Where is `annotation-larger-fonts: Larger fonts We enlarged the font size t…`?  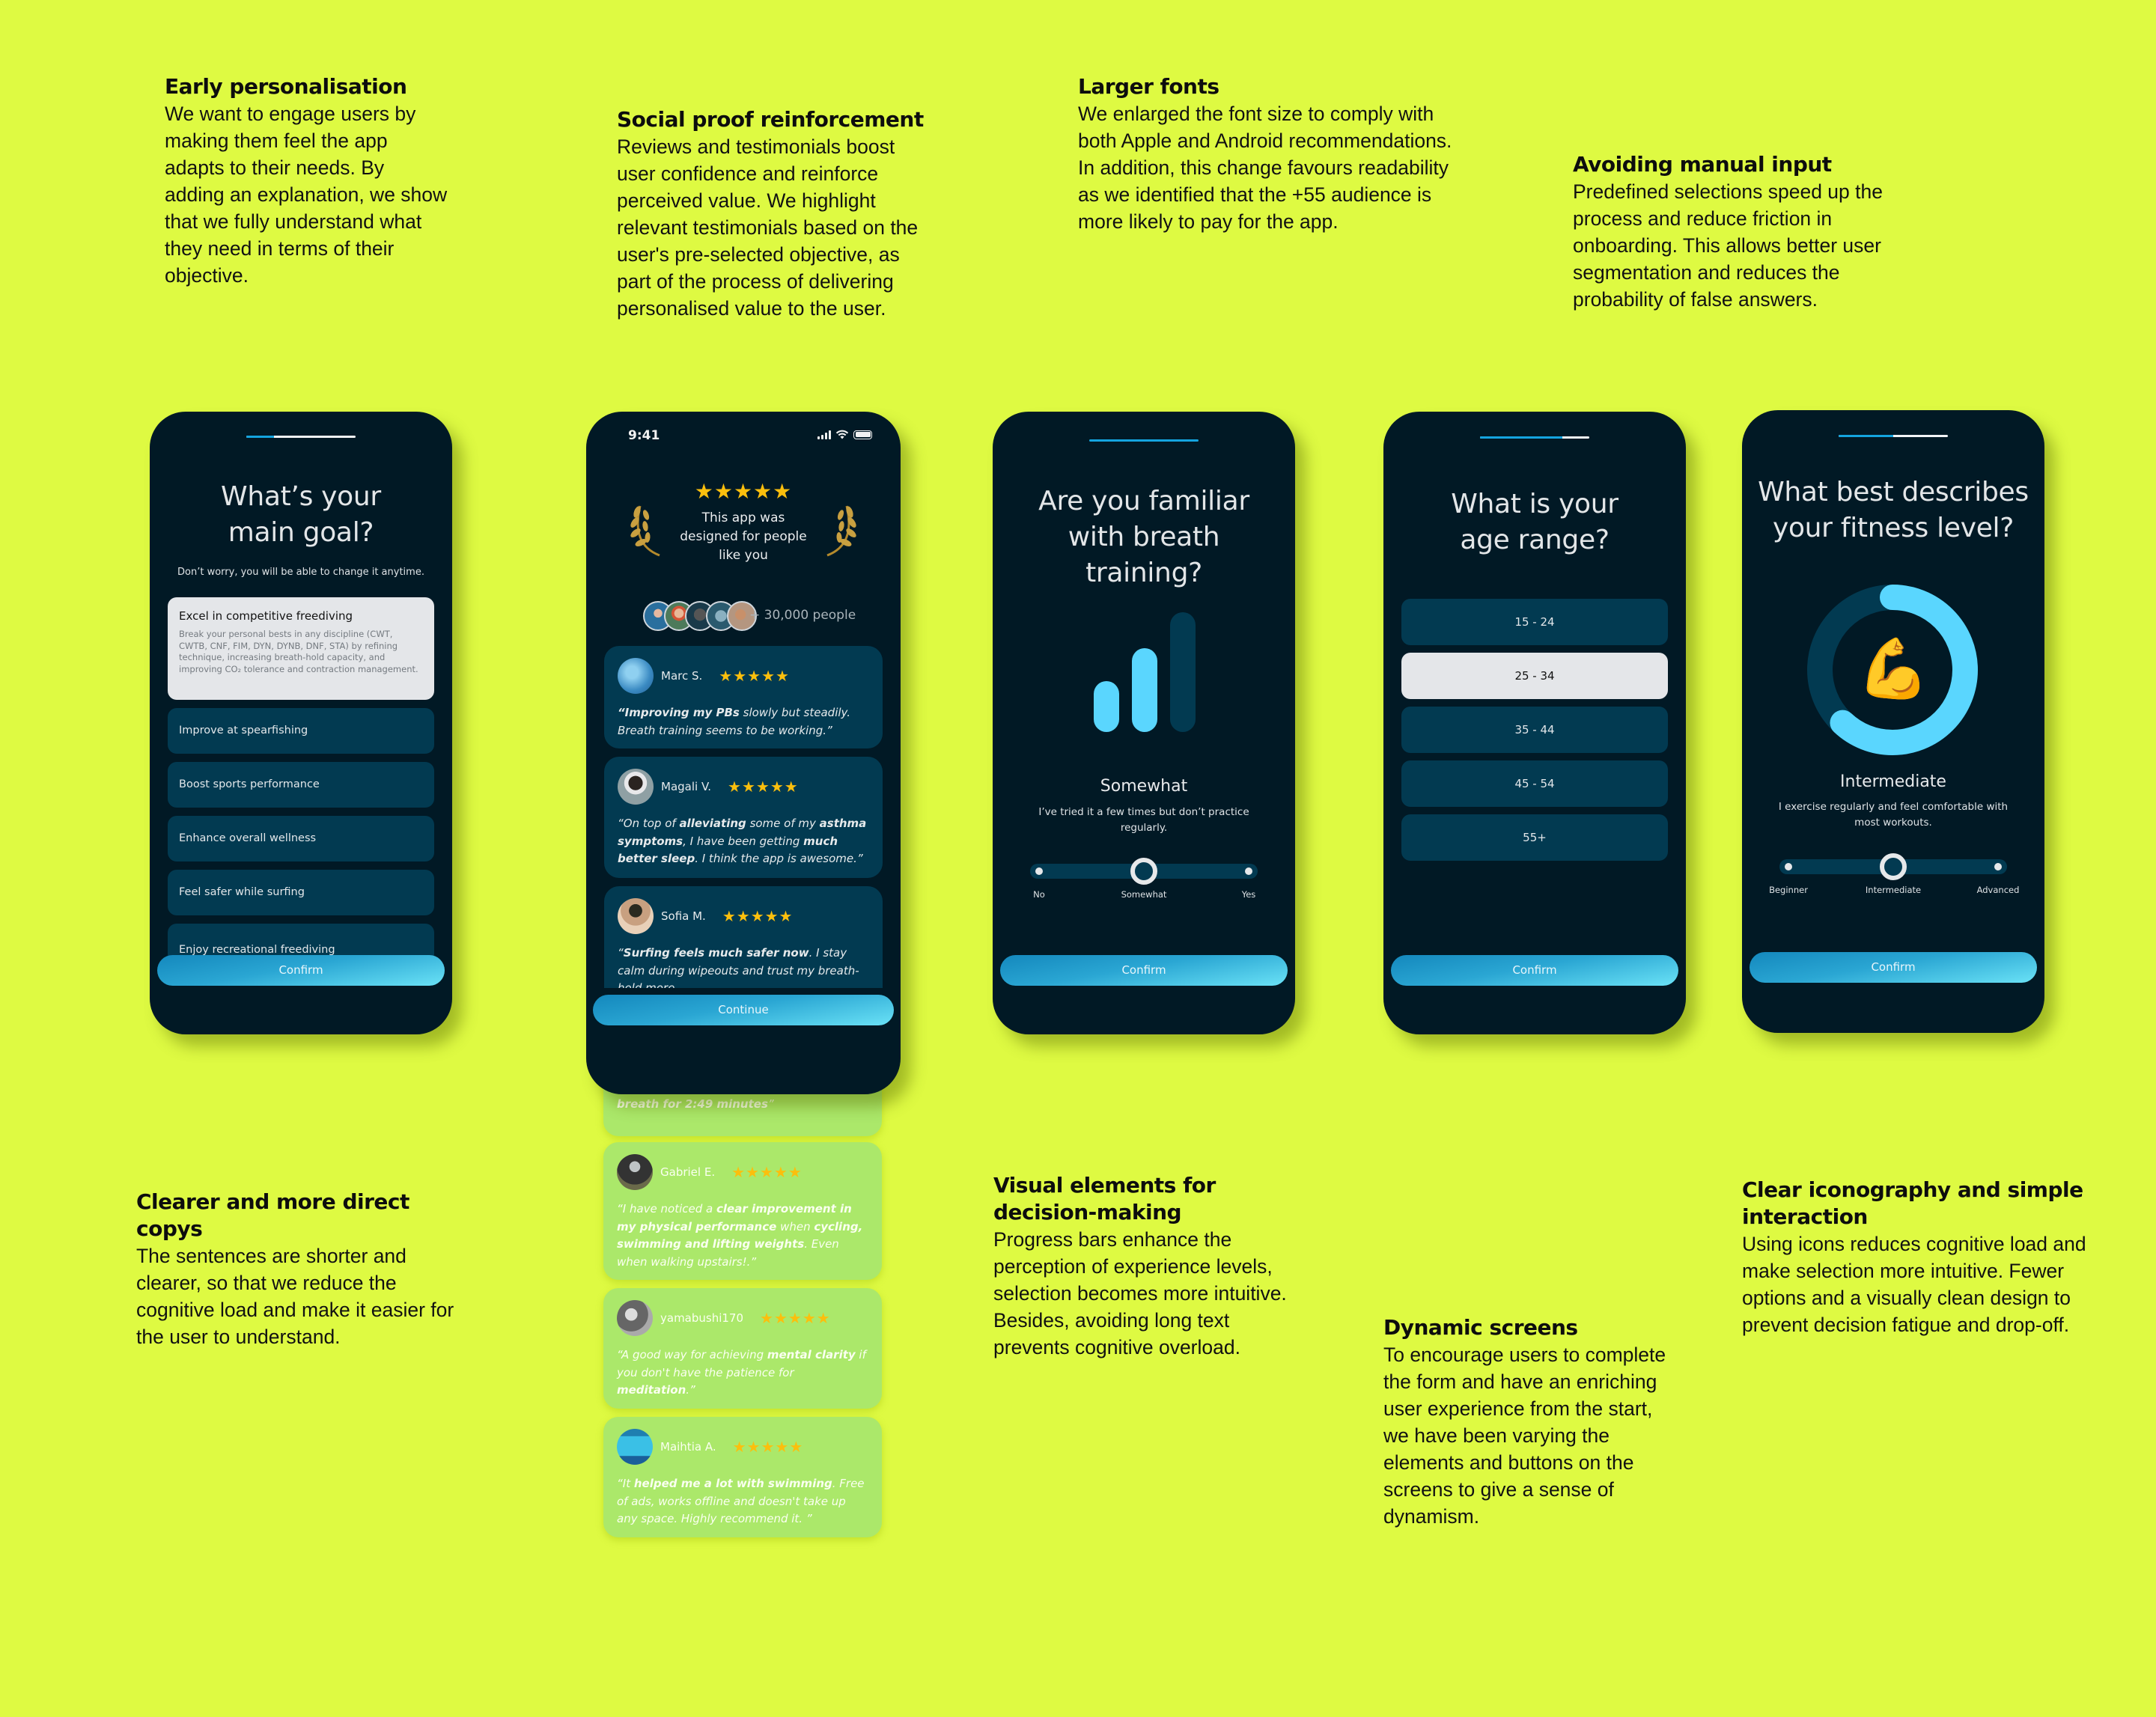
annotation-larger-fonts: Larger fonts We enlarged the font size t… is located at coordinates (1269, 154).